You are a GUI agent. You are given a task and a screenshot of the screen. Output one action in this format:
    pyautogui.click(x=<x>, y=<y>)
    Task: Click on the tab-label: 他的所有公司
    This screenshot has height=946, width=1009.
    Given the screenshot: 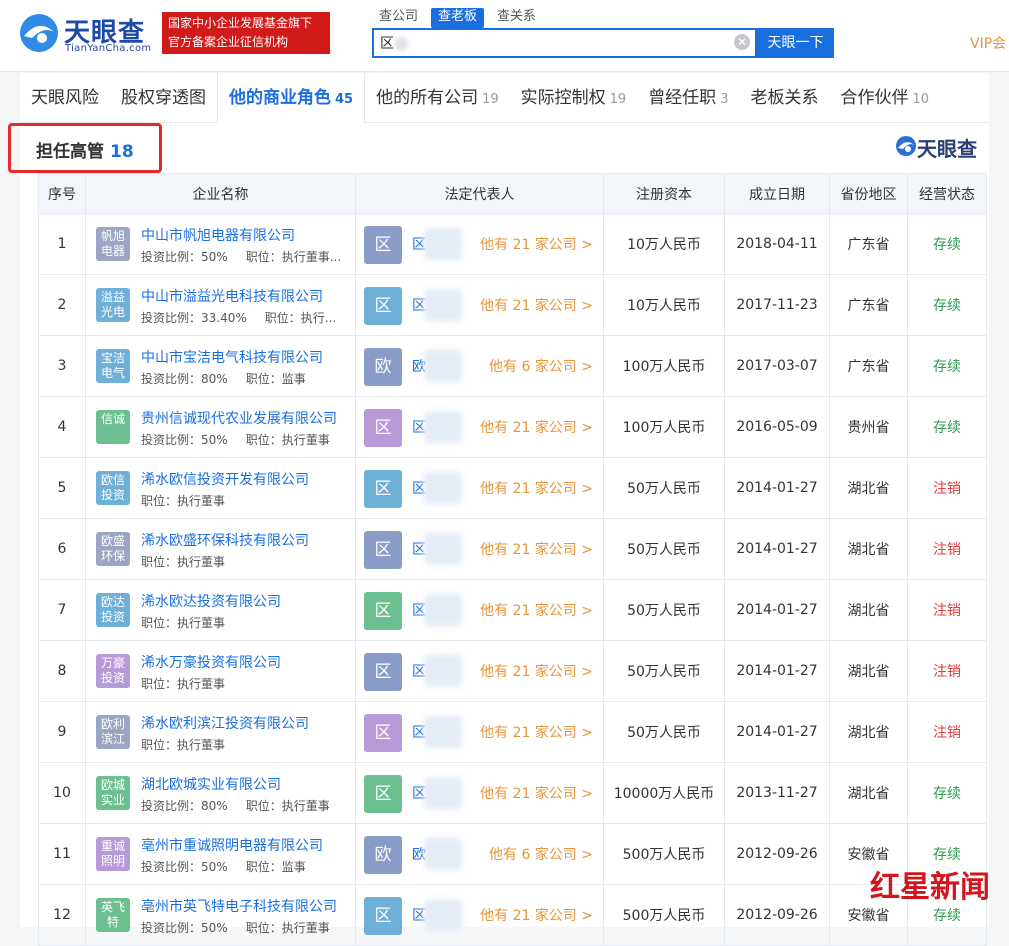 What is the action you would take?
    pyautogui.click(x=427, y=98)
    